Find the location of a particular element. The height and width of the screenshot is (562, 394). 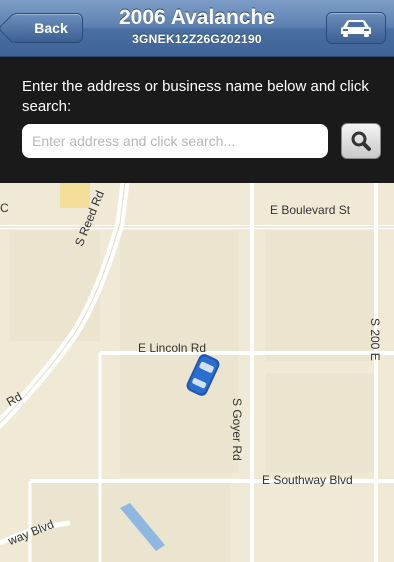

vehicle-title: 2006 Avalanche is located at coordinates (197, 17).